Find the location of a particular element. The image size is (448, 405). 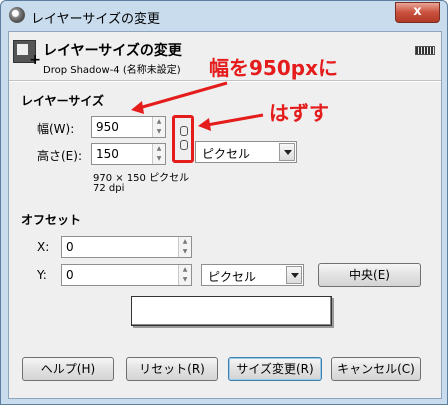

arrowhead-chain is located at coordinates (204, 124).